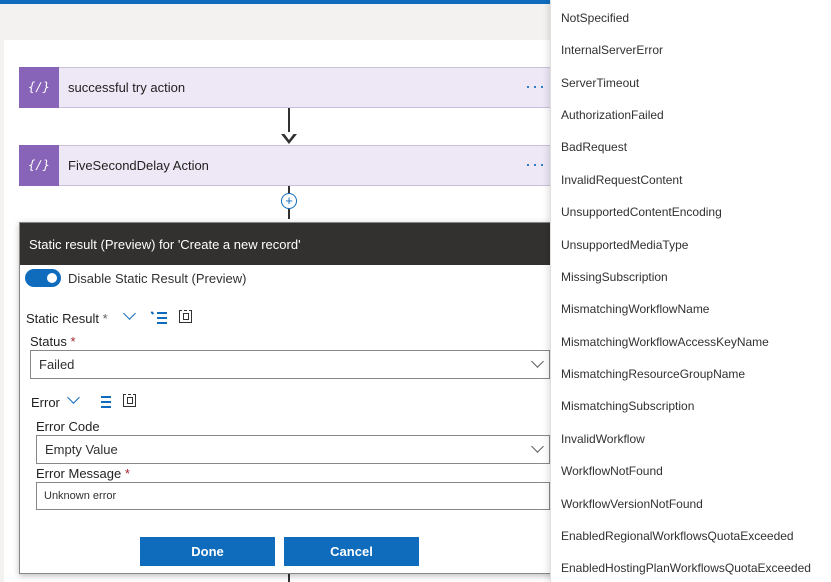 This screenshot has height=582, width=831. Describe the element at coordinates (614, 277) in the screenshot. I see `dropdown-option: MissingSubscription` at that location.